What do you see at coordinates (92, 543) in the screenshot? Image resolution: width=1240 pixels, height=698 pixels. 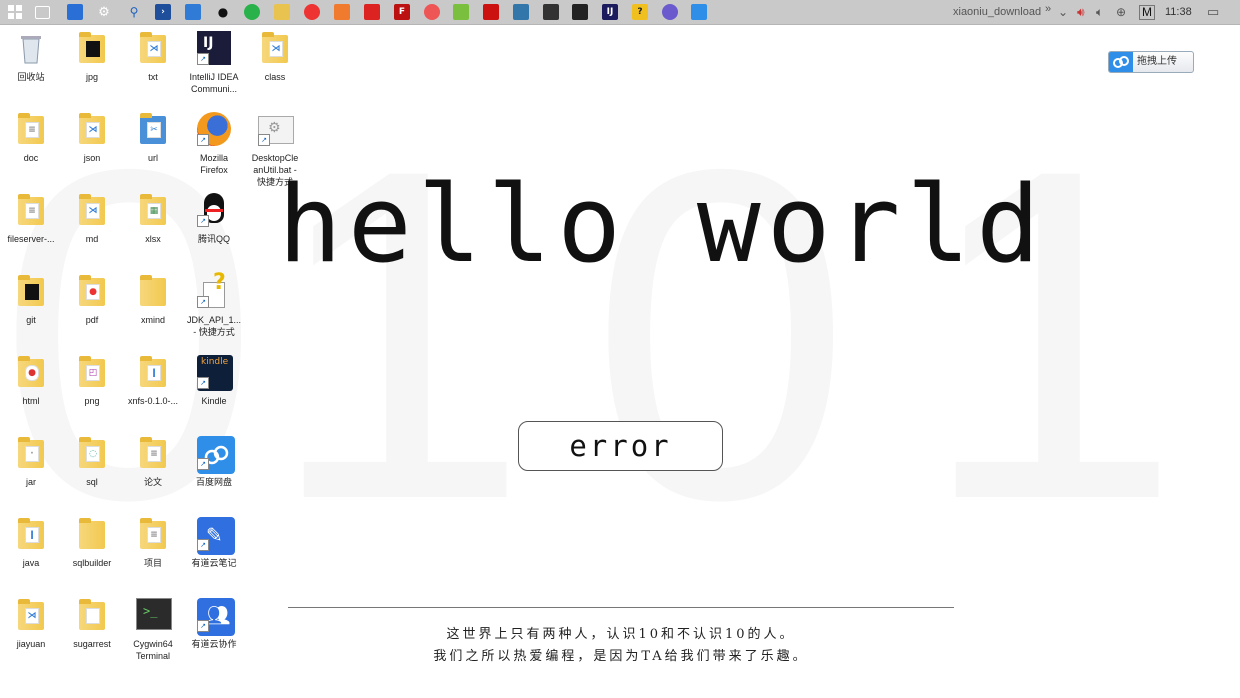 I see `desktop-icon-sqlbuilder: sqlbuilder` at bounding box center [92, 543].